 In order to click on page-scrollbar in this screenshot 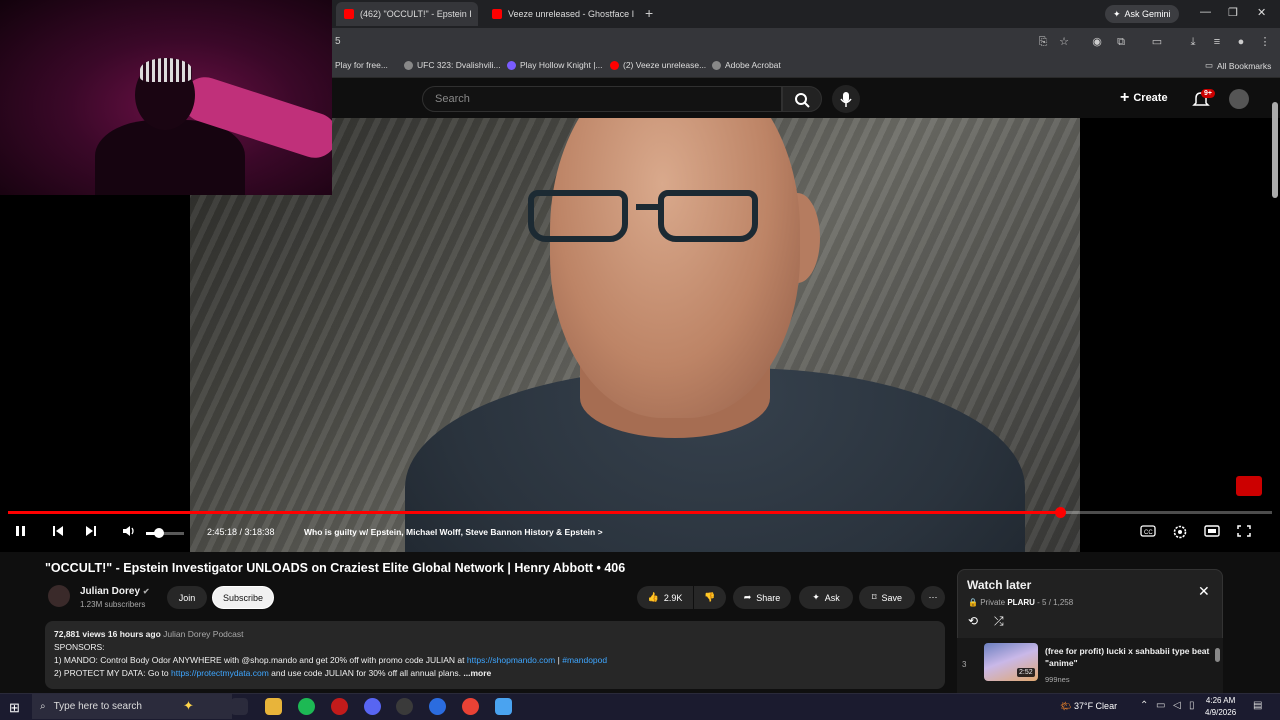, I will do `click(1275, 150)`.